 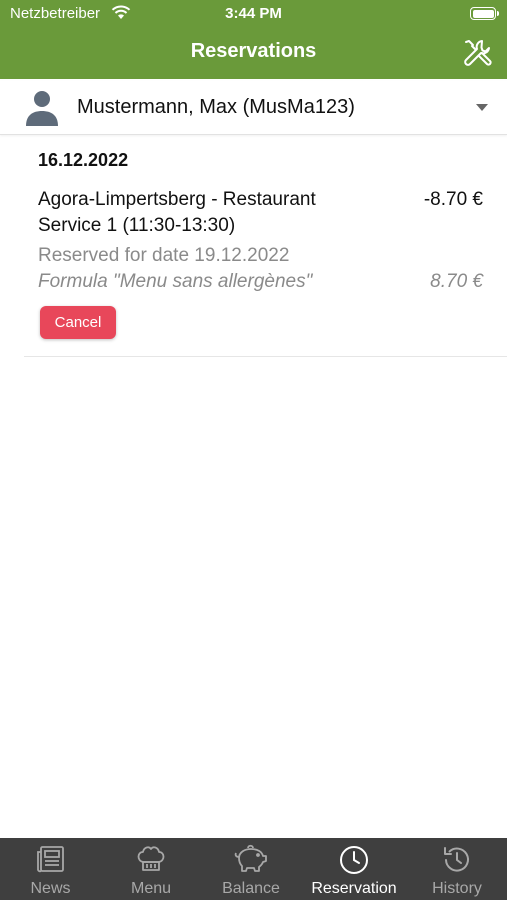 What do you see at coordinates (251, 888) in the screenshot?
I see `tab-label: Balance` at bounding box center [251, 888].